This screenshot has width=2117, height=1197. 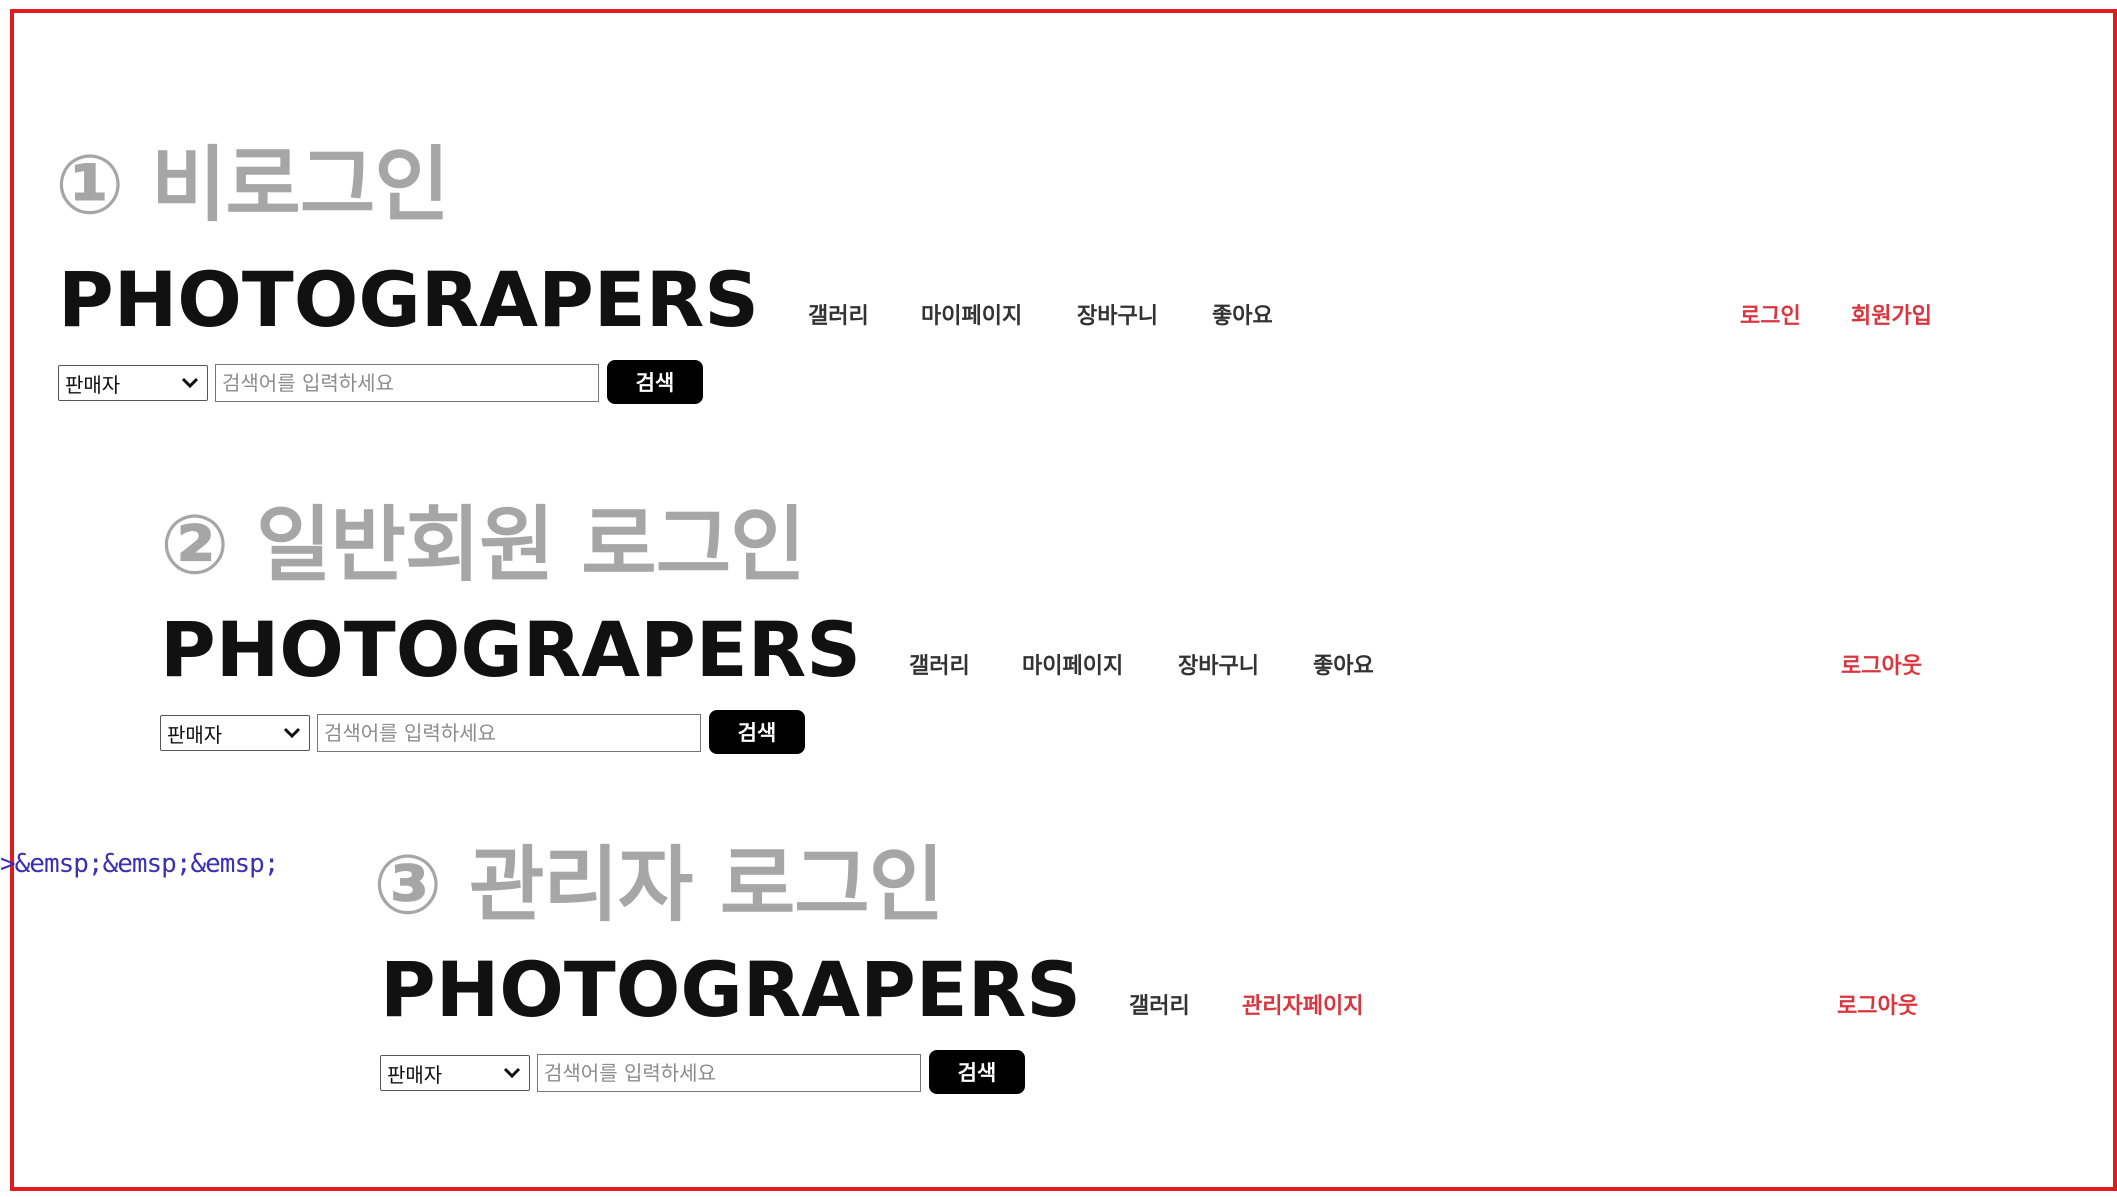 What do you see at coordinates (1302, 1007) in the screenshot?
I see `nav-admin-page: 관리자페이지` at bounding box center [1302, 1007].